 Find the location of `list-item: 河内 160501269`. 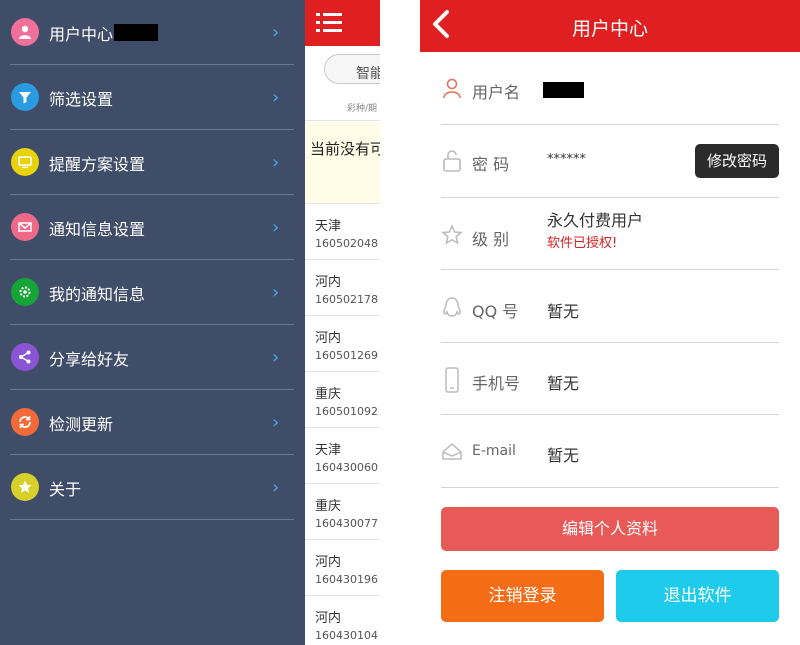

list-item: 河内 160501269 is located at coordinates (342, 344).